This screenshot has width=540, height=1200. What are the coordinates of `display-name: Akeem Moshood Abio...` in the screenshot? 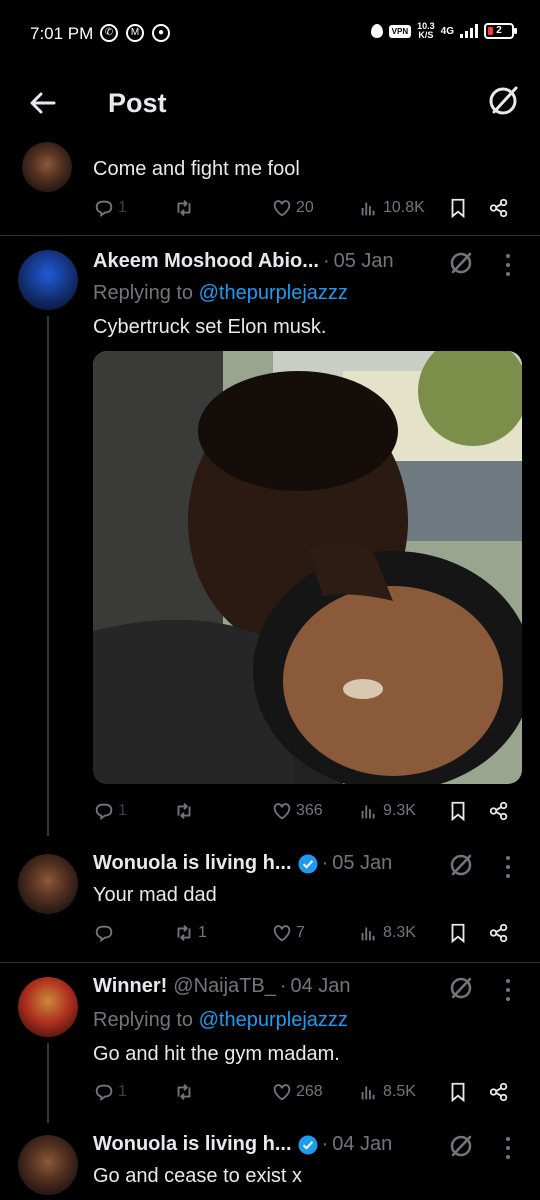 It's located at (206, 261).